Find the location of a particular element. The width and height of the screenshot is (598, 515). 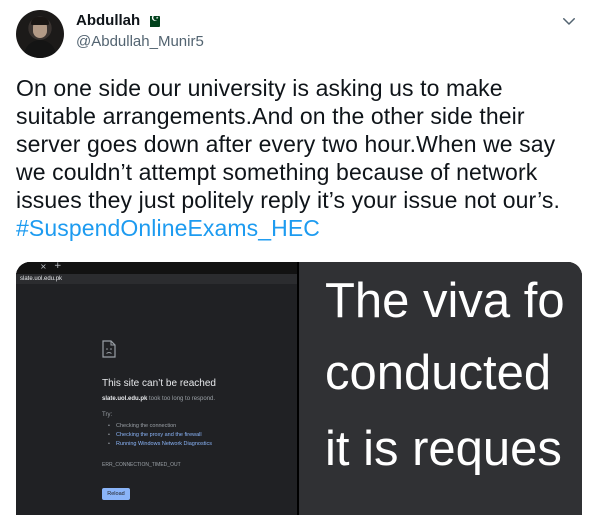

error-host: slate.uol.edu.pk is located at coordinates (125, 399).